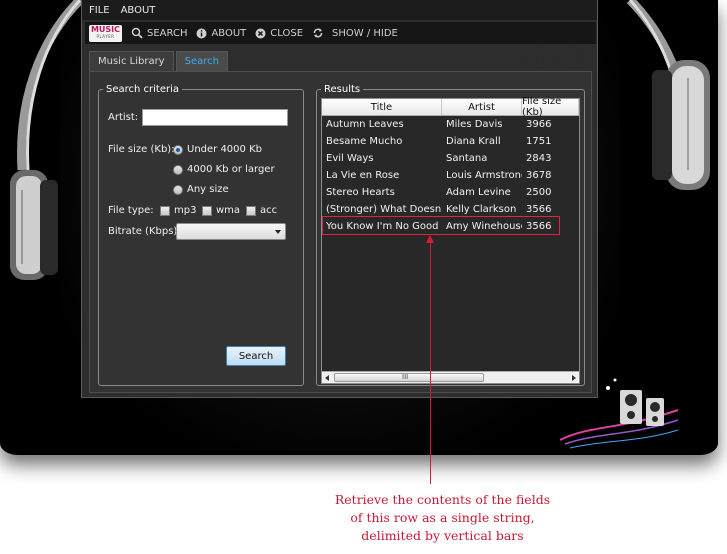 This screenshot has height=554, width=727. What do you see at coordinates (550, 107) in the screenshot?
I see `column-header-file-size: File size (Kb)` at bounding box center [550, 107].